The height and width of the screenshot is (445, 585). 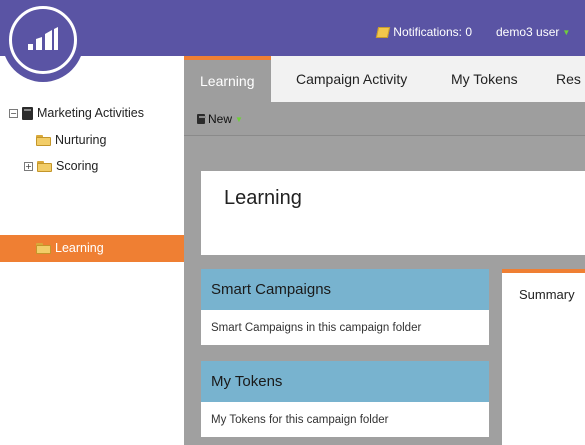 What do you see at coordinates (316, 327) in the screenshot?
I see `card-description: Smart Campaigns in this campaign folder` at bounding box center [316, 327].